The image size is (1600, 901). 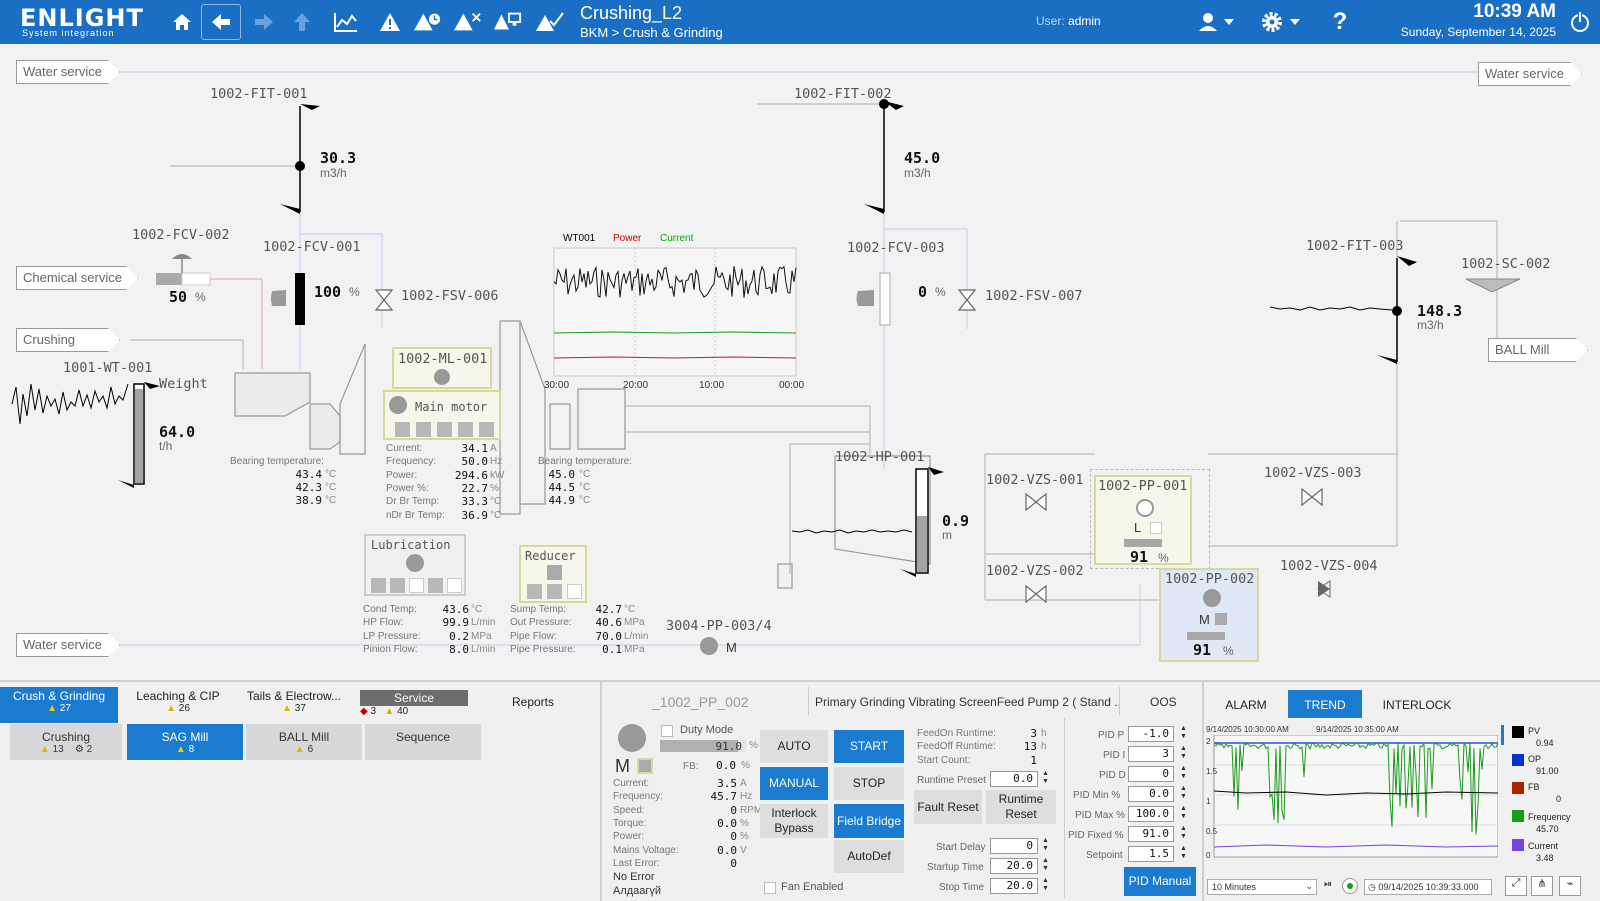 What do you see at coordinates (1325, 704) in the screenshot?
I see `tab-trend: TREND` at bounding box center [1325, 704].